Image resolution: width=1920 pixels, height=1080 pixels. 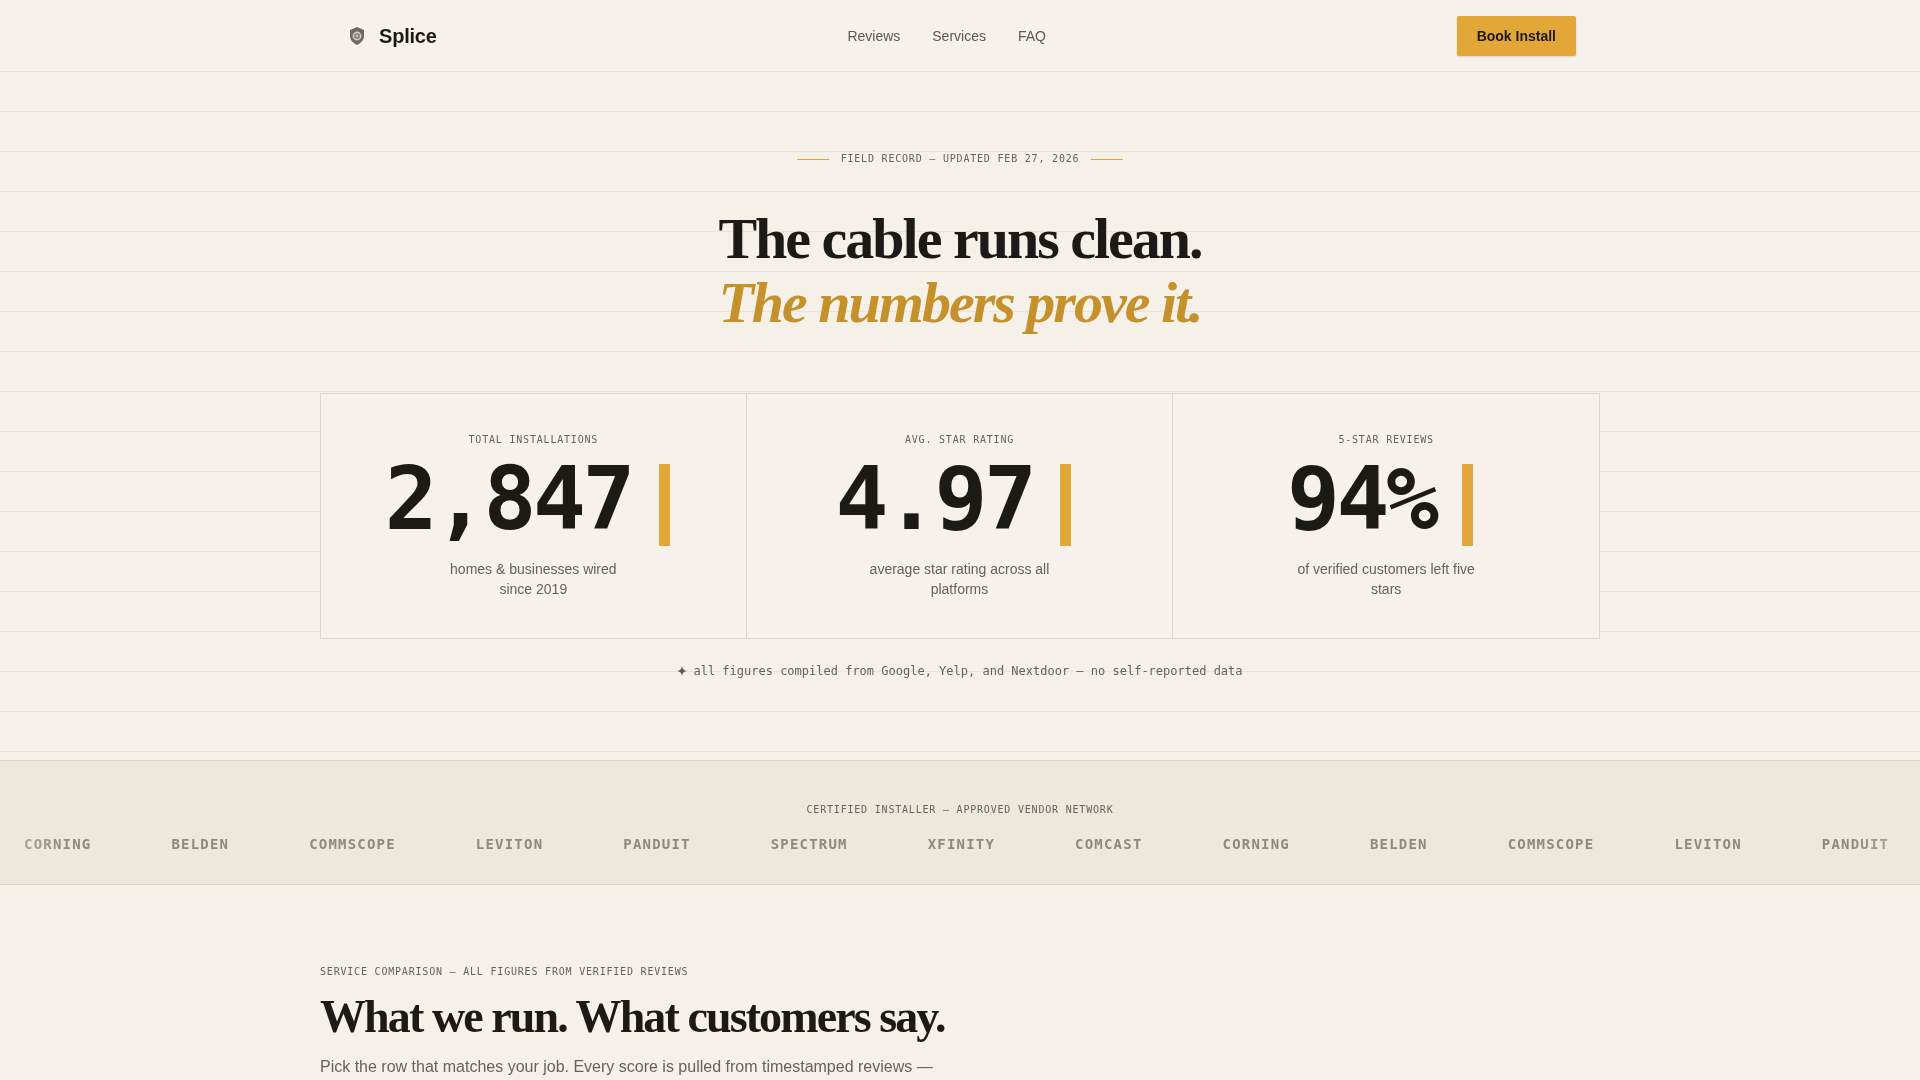 What do you see at coordinates (1031, 35) in the screenshot?
I see `nav-link: FAQ` at bounding box center [1031, 35].